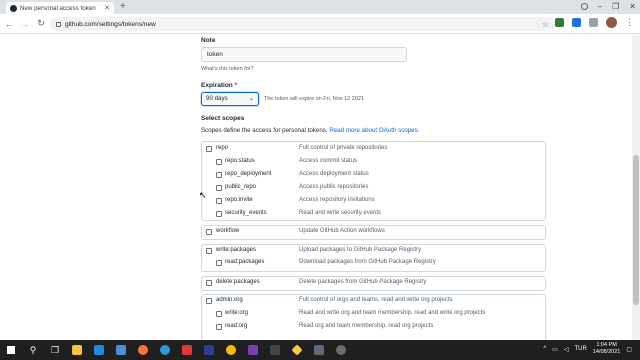  What do you see at coordinates (343, 148) in the screenshot?
I see `scope-description: Full control of private repositories` at bounding box center [343, 148].